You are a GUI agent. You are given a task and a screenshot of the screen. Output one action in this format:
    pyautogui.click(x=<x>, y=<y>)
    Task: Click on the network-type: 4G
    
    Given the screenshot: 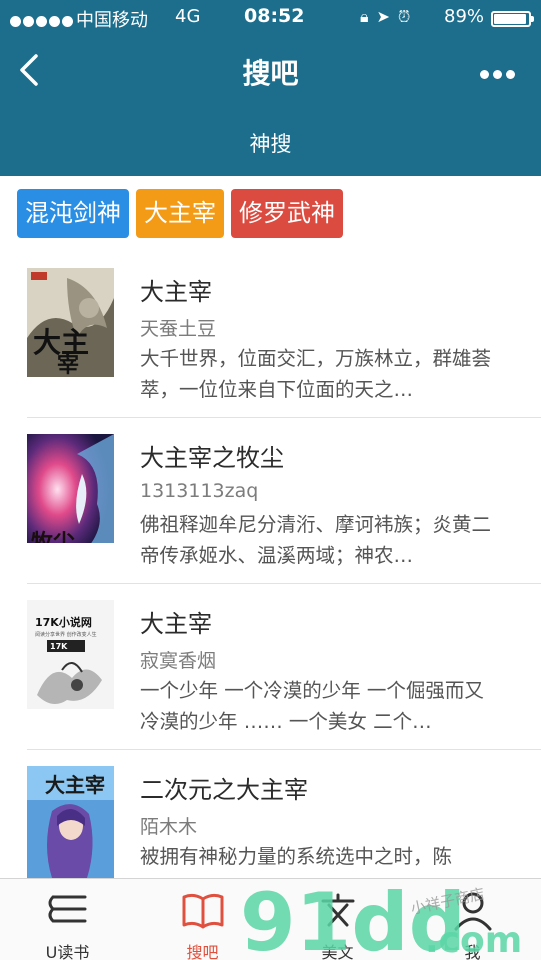 What is the action you would take?
    pyautogui.click(x=188, y=16)
    